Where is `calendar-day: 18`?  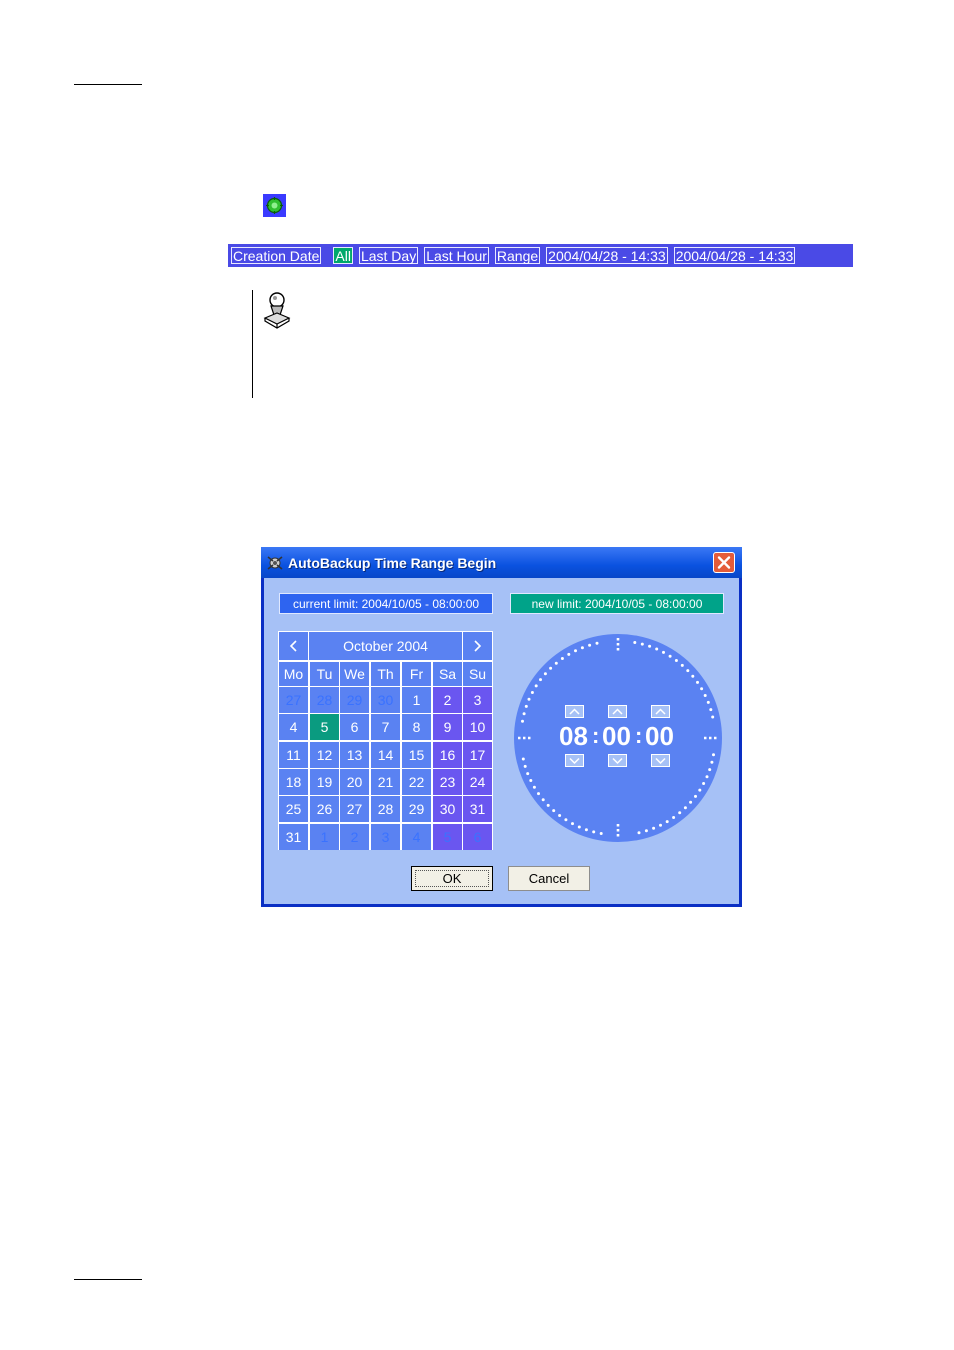
calendar-day: 18 is located at coordinates (293, 781).